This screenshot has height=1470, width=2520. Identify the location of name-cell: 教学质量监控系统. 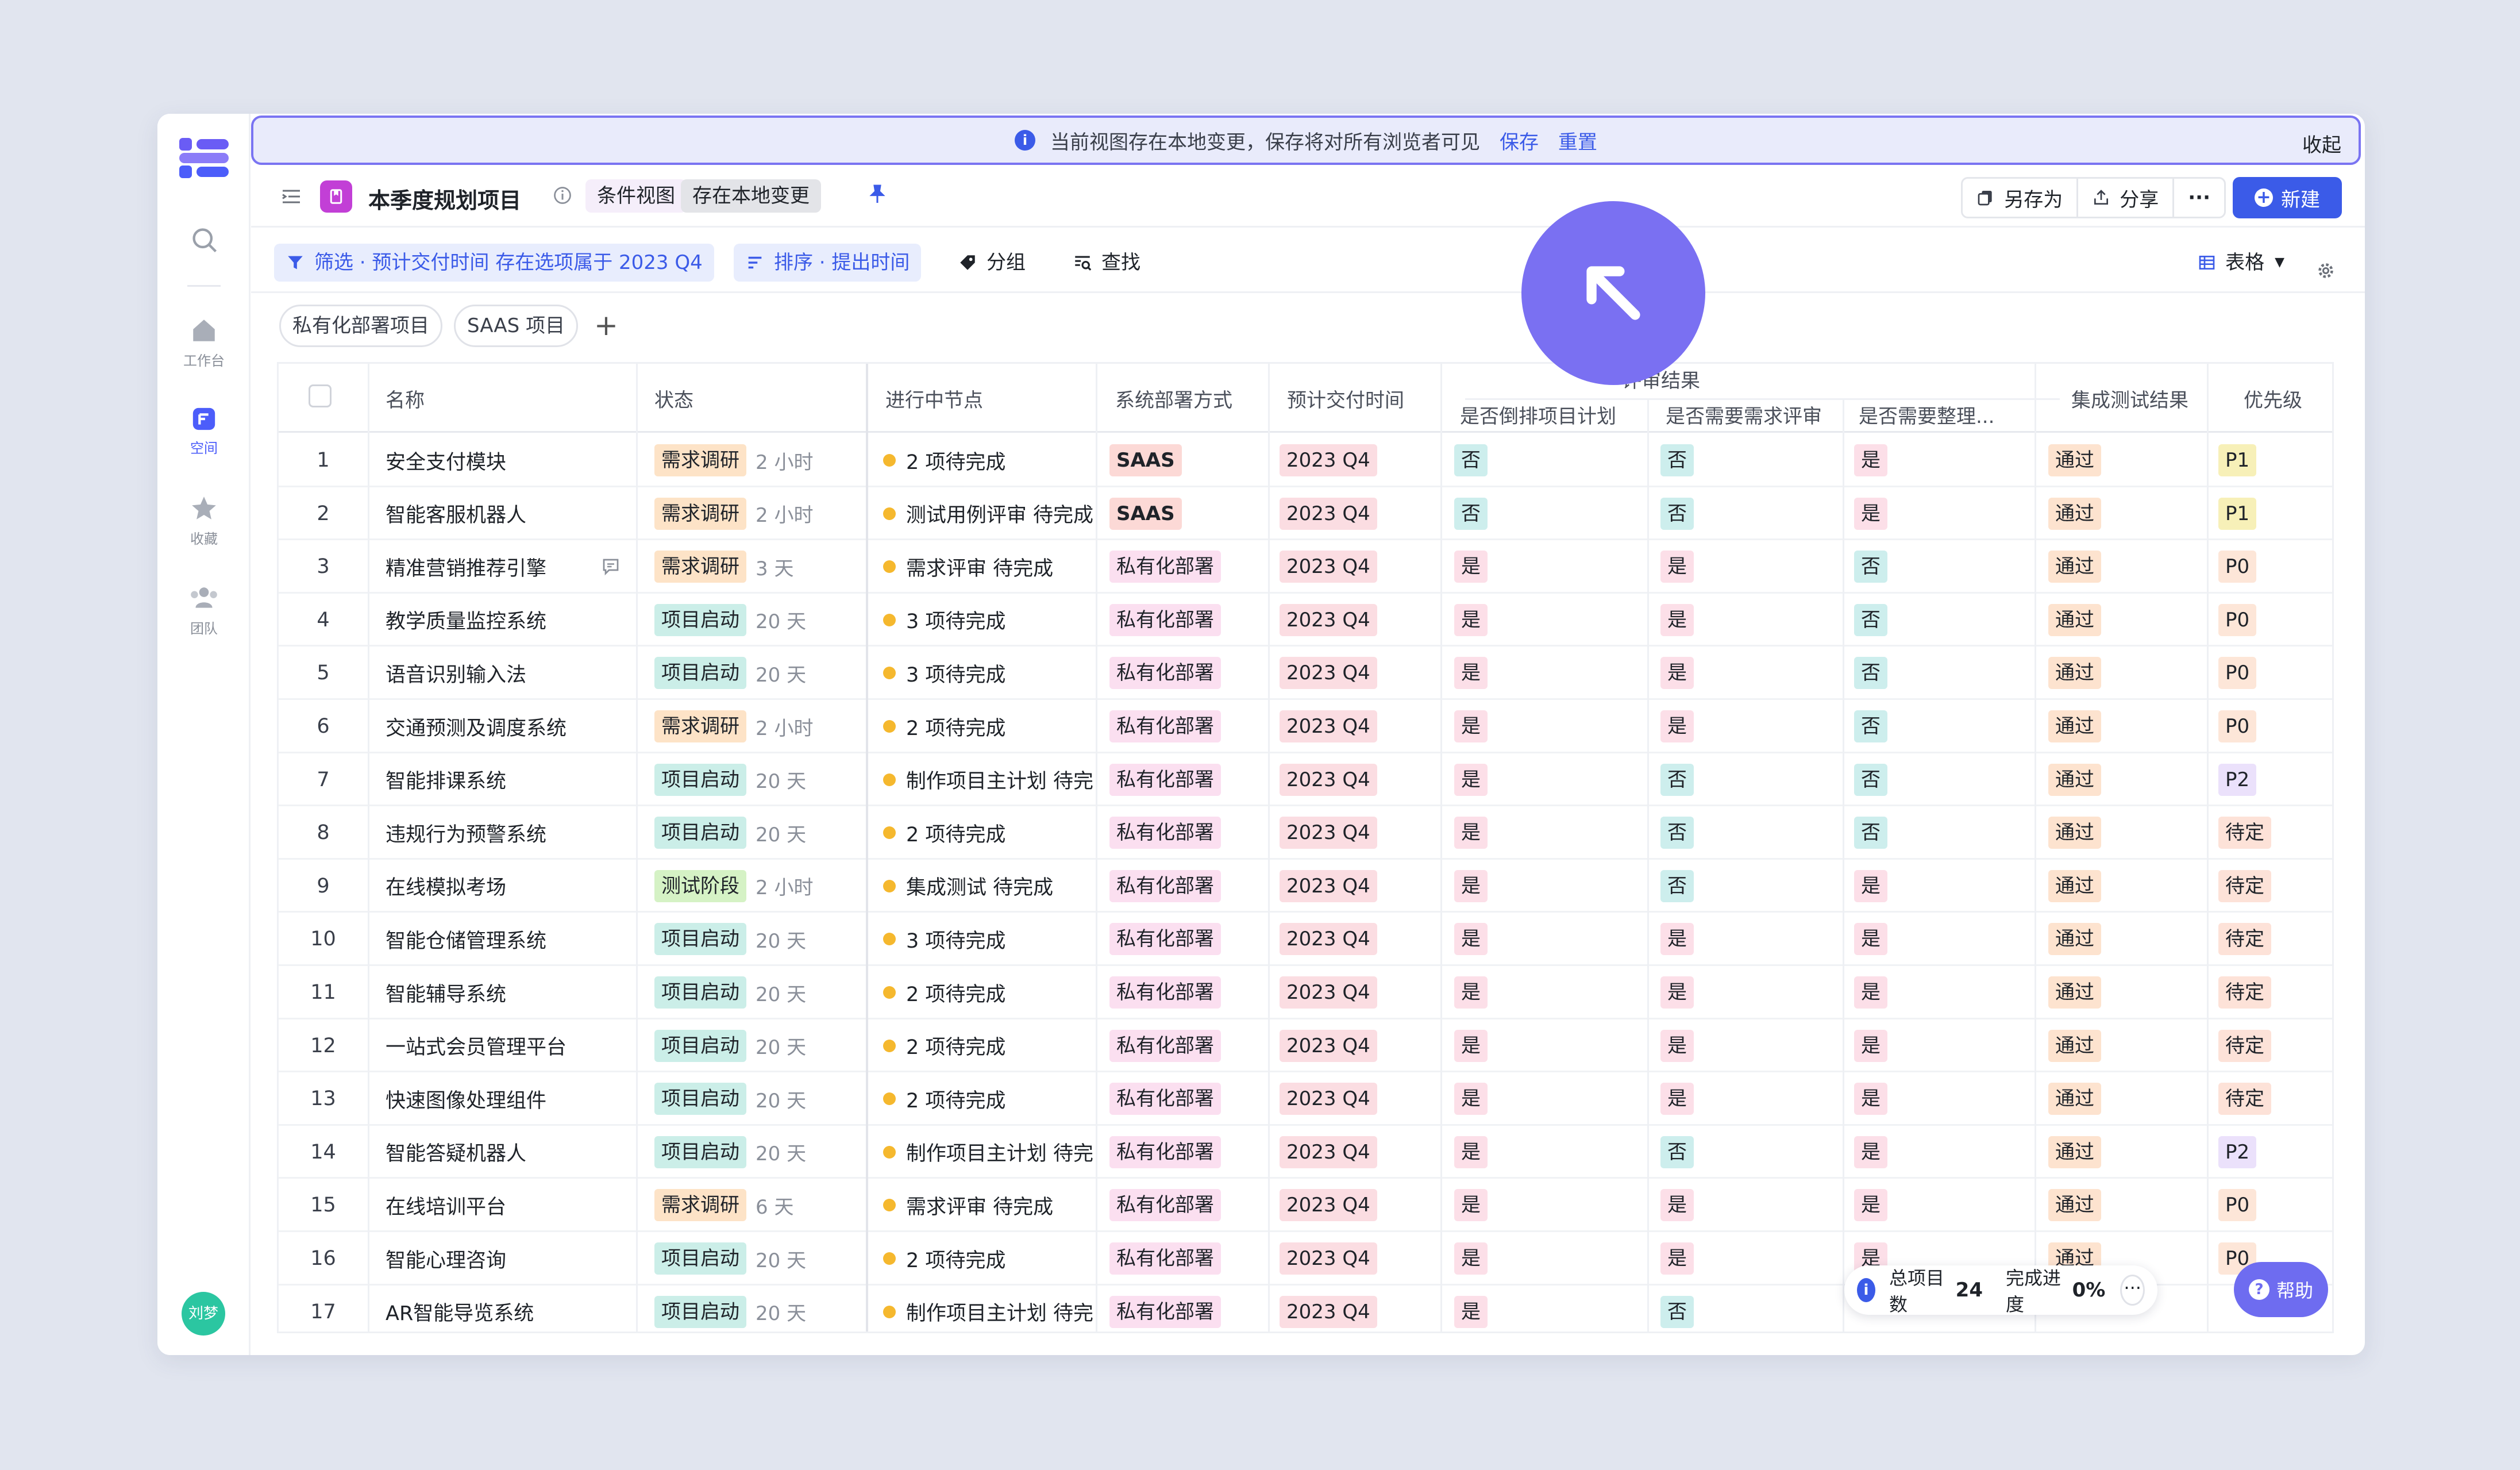
(510, 620).